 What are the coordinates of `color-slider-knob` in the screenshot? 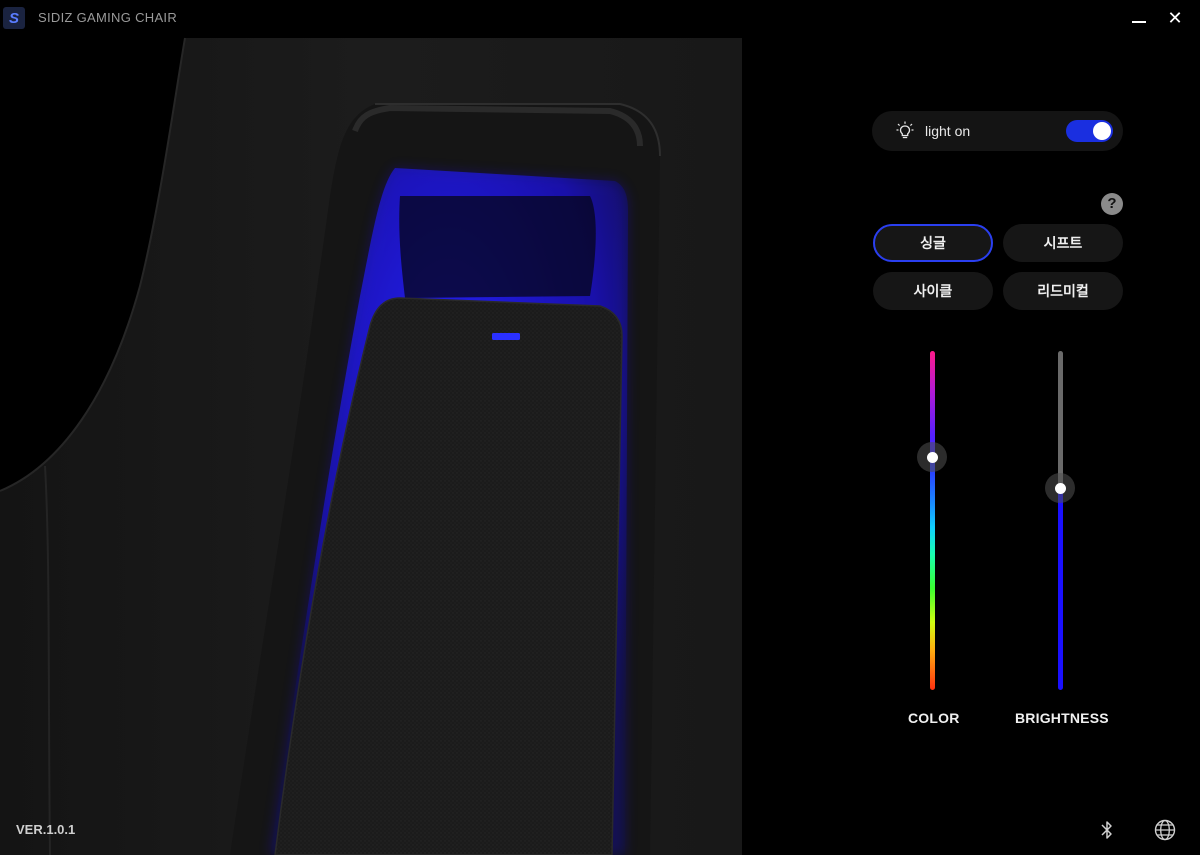 It's located at (932, 457).